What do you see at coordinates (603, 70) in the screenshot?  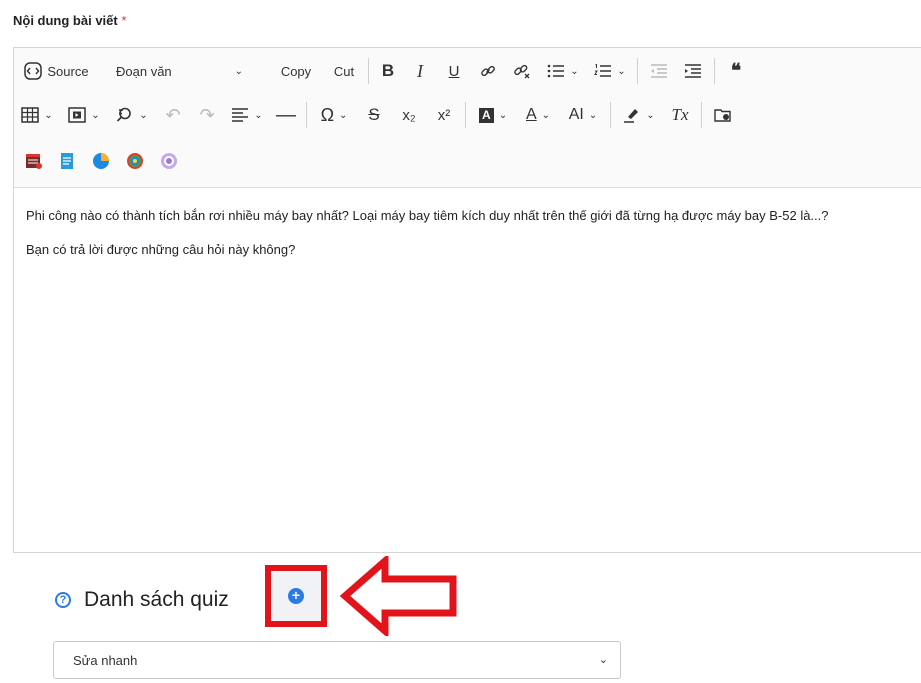 I see `numbered-list-icon` at bounding box center [603, 70].